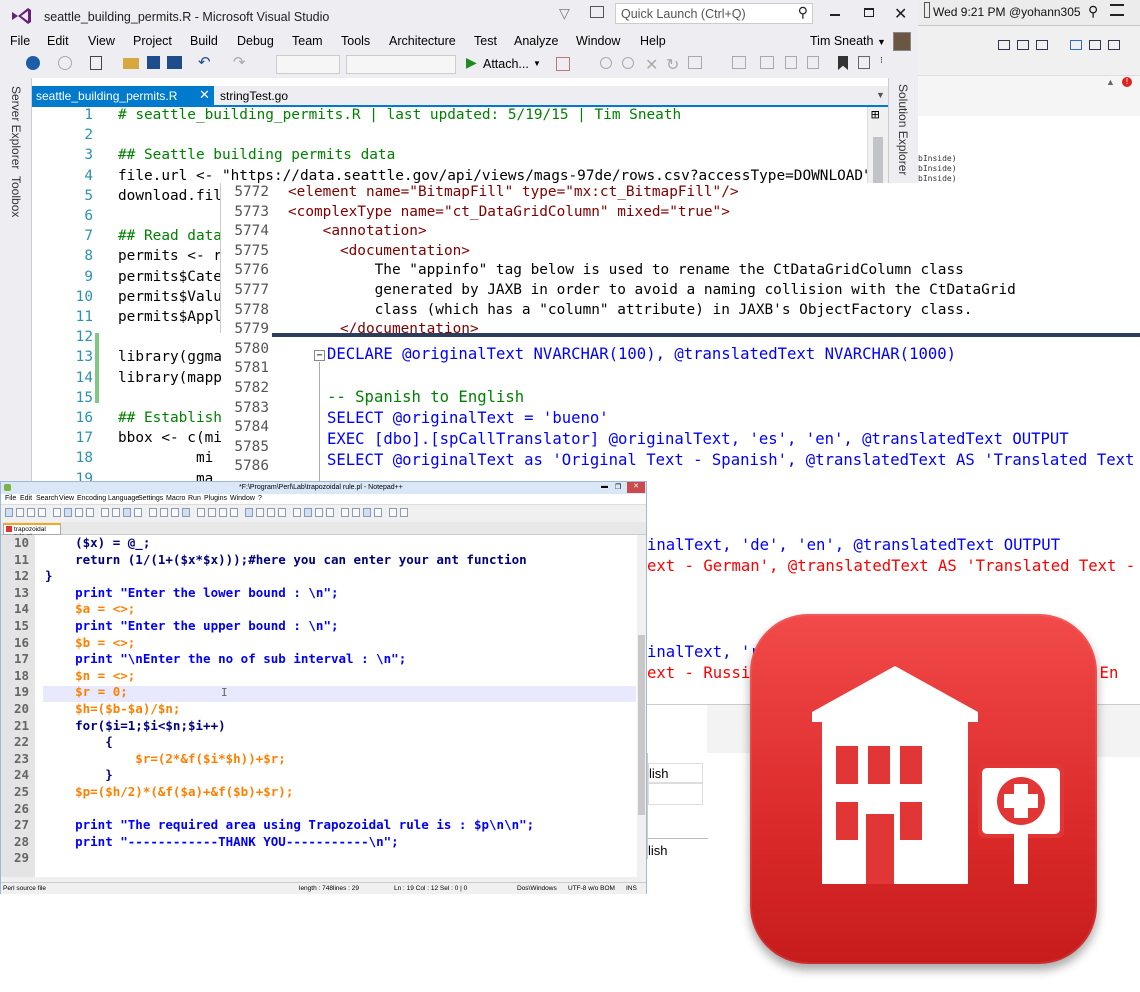 The width and height of the screenshot is (1140, 992). I want to click on menu-debug: Debug, so click(255, 41).